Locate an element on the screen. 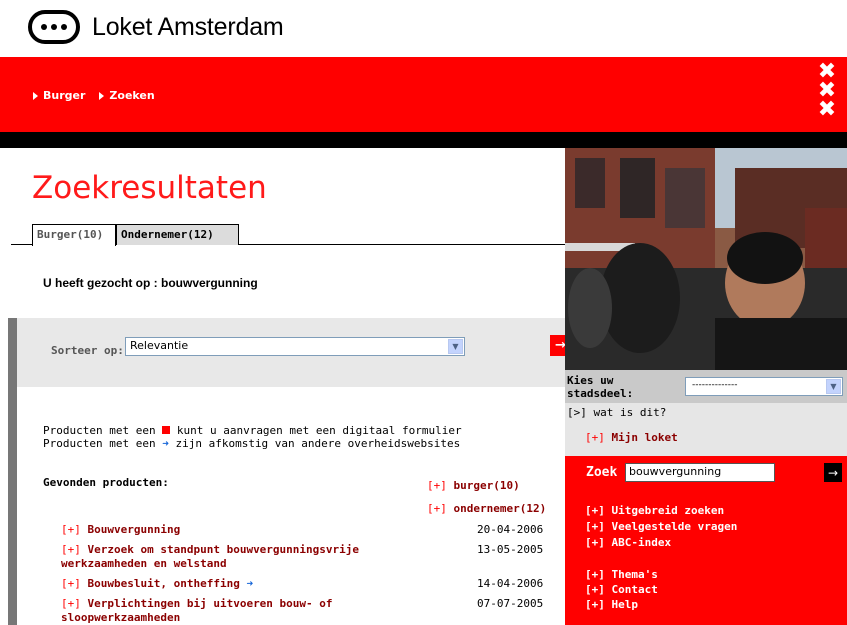 This screenshot has height=625, width=847. sort-label: Sorteer op: is located at coordinates (87, 350).